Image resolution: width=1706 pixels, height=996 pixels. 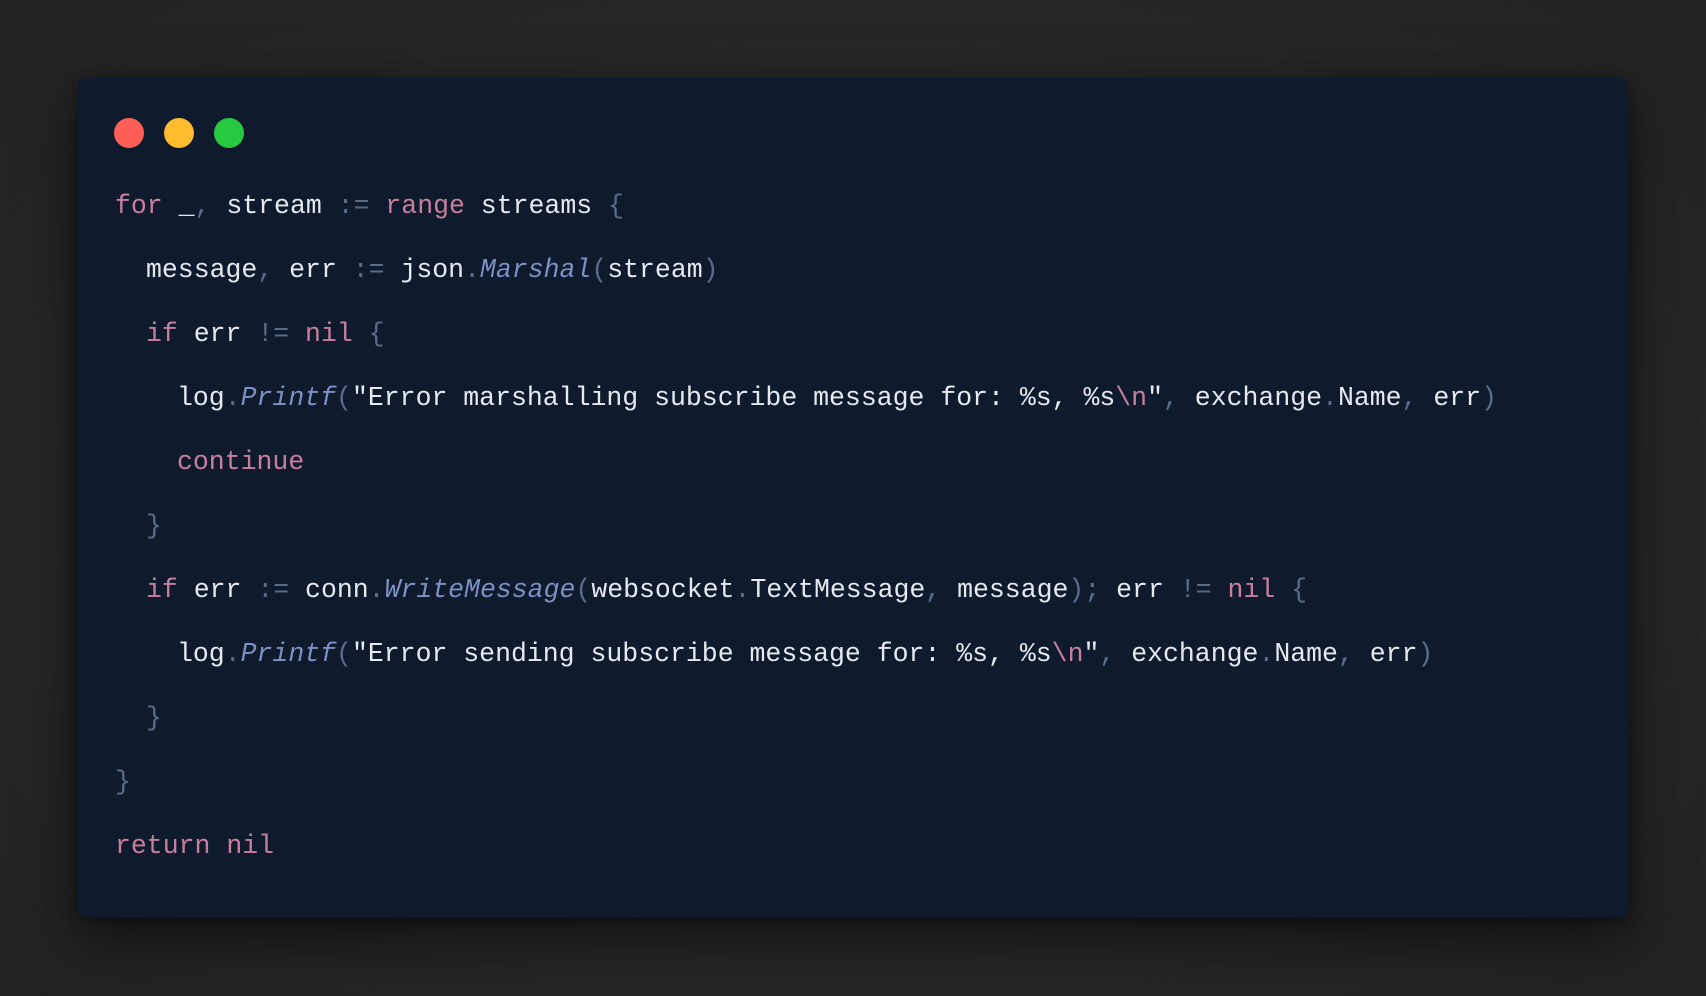 What do you see at coordinates (806, 287) in the screenshot?
I see `code-line: message, err := json.Marshal(stream)` at bounding box center [806, 287].